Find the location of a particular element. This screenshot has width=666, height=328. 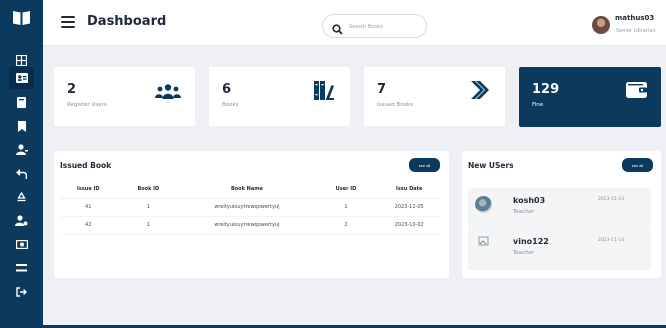

panel-title: Issued Book is located at coordinates (86, 165).